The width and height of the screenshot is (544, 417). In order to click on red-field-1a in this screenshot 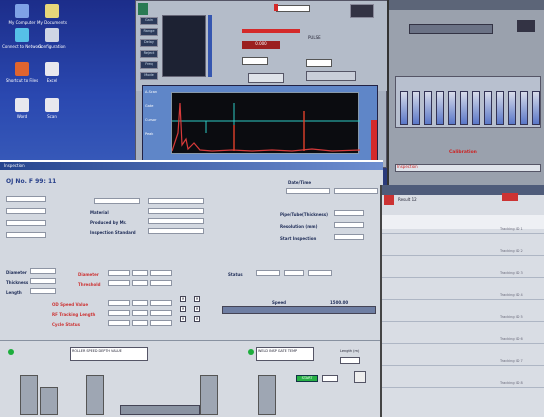, I will do `click(119, 273)`.